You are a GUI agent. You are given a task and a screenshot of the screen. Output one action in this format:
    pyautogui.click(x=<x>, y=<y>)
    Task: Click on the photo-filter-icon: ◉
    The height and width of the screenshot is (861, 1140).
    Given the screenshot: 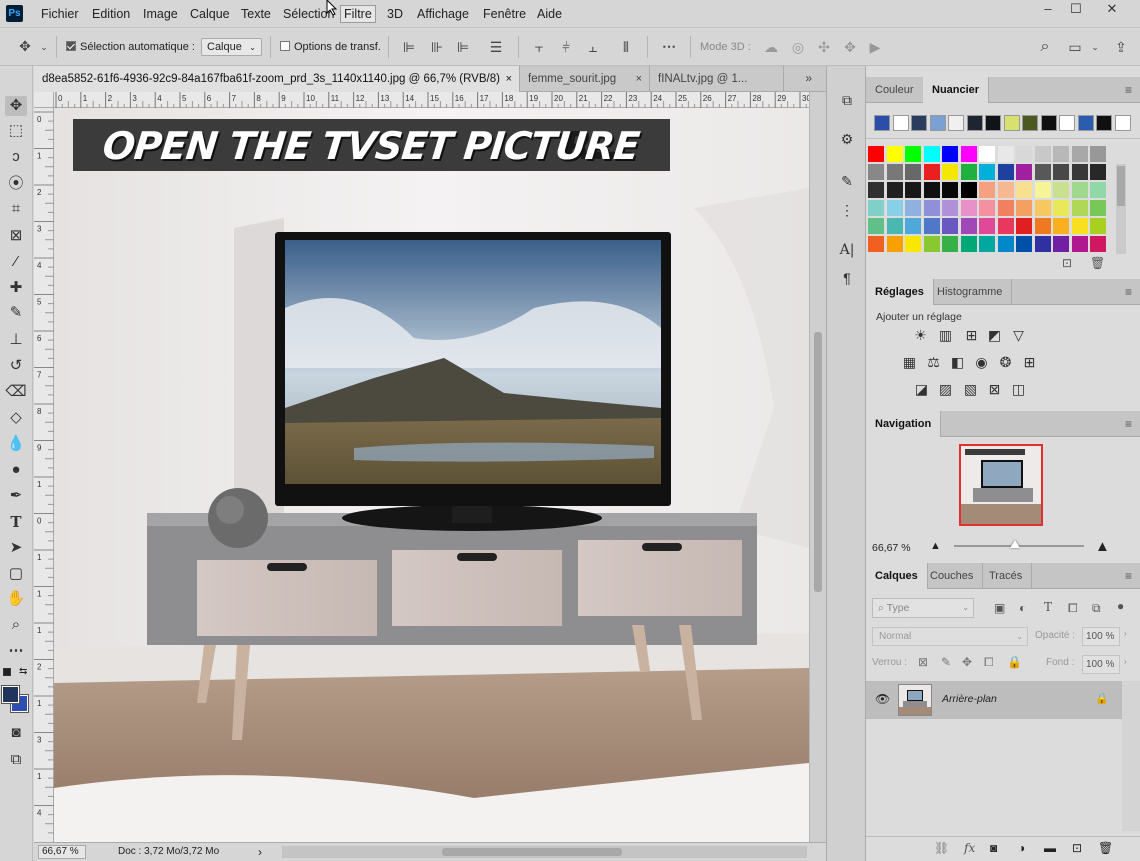 What is the action you would take?
    pyautogui.click(x=981, y=362)
    